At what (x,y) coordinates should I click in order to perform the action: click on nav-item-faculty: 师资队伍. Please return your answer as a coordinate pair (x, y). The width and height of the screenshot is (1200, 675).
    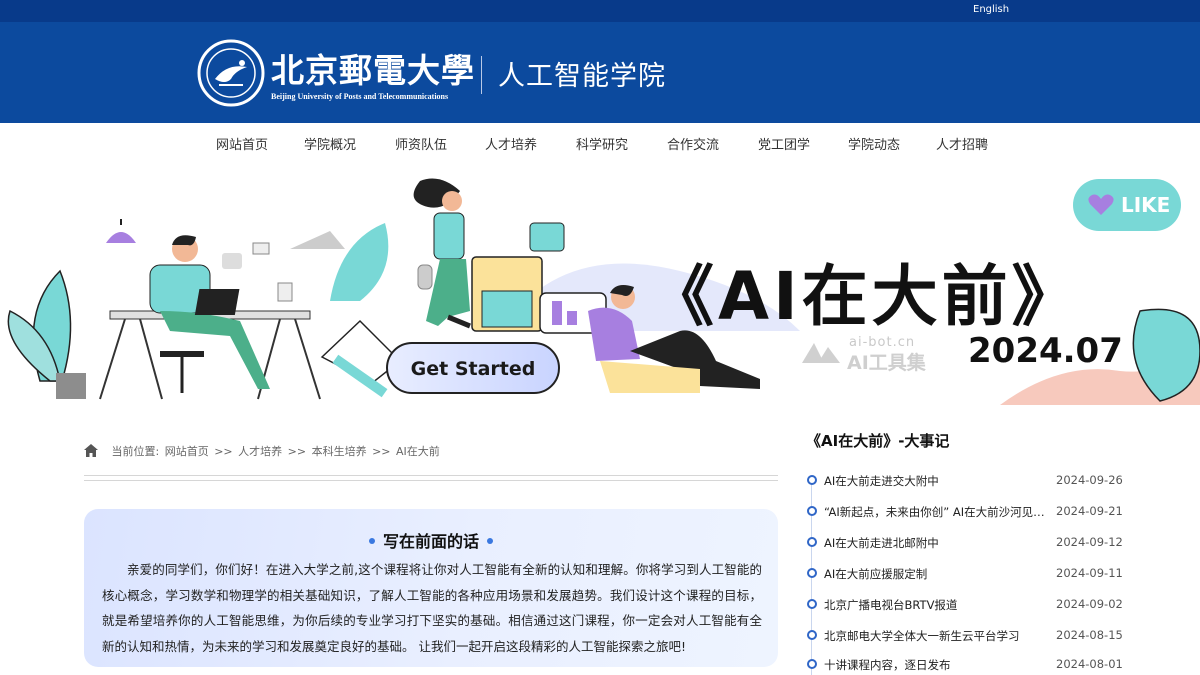
    Looking at the image, I should click on (421, 143).